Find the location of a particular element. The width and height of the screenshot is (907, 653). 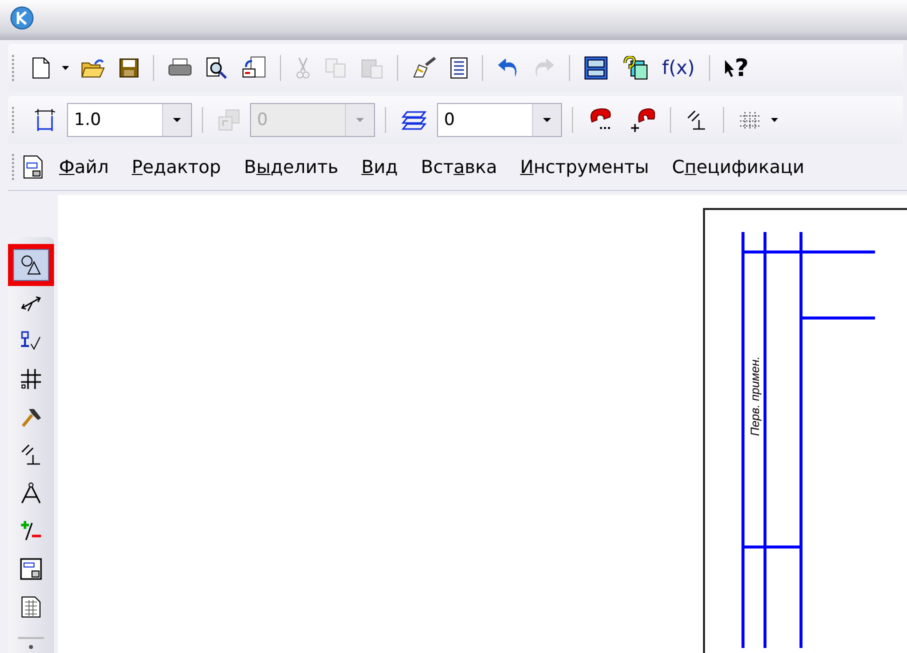

list-icon is located at coordinates (459, 68).